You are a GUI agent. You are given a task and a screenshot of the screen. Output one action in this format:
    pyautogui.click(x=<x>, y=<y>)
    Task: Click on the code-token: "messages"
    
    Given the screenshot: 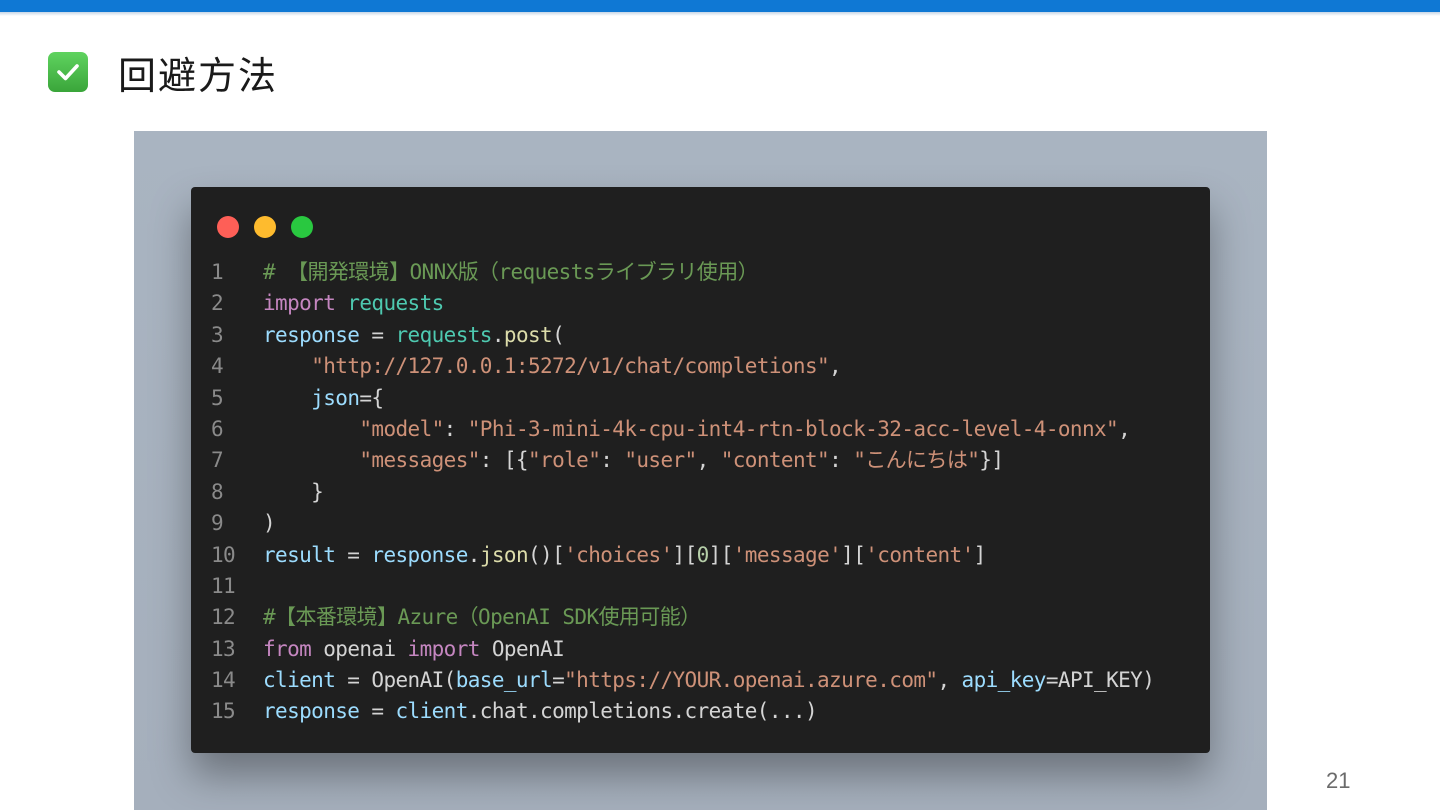 What is the action you would take?
    pyautogui.click(x=419, y=460)
    